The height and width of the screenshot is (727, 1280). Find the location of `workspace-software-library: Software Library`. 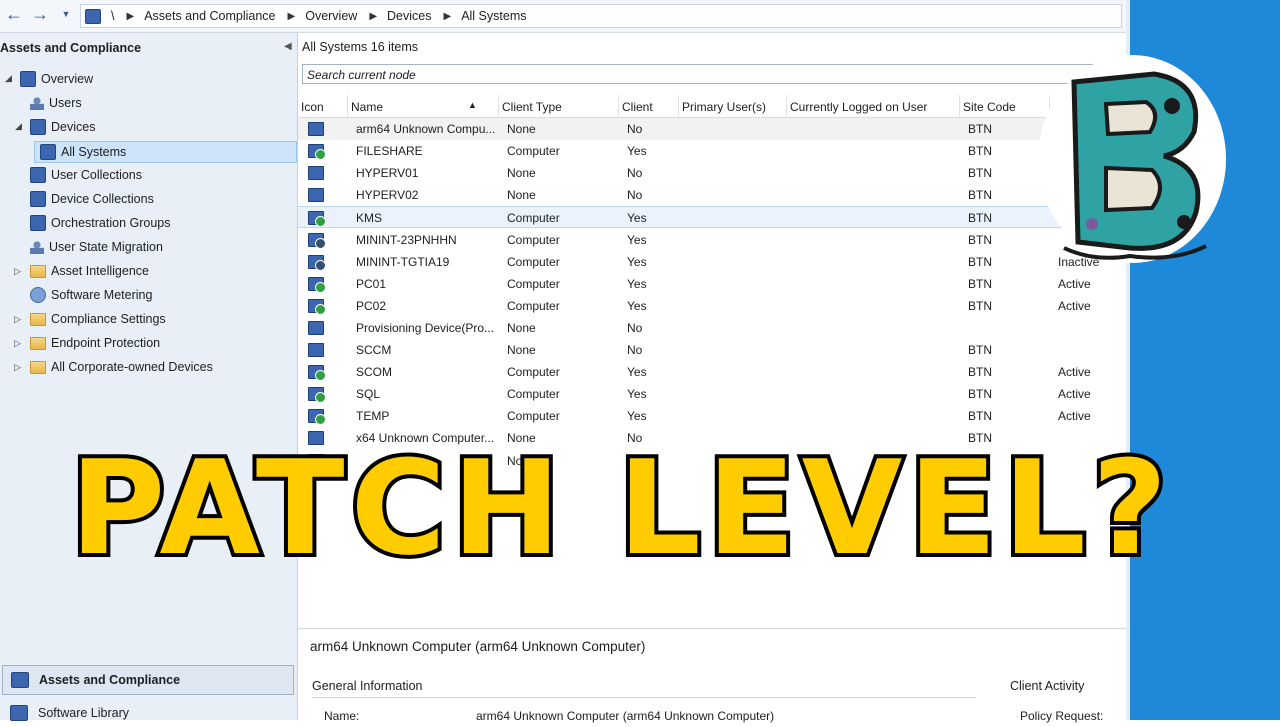

workspace-software-library: Software Library is located at coordinates (147, 713).